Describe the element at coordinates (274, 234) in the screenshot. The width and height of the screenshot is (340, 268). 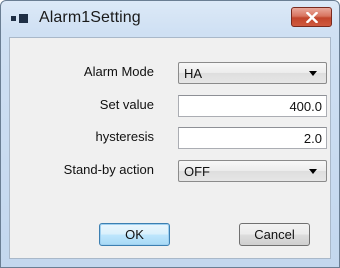
I see `cancel-button: Cancel` at that location.